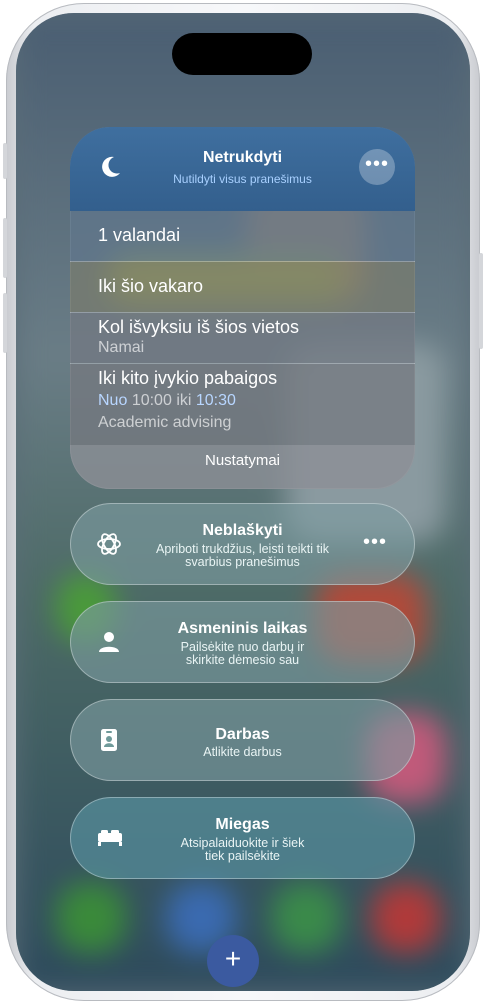 Image resolution: width=489 pixels, height=1008 pixels. What do you see at coordinates (5, 161) in the screenshot?
I see `action-button` at bounding box center [5, 161].